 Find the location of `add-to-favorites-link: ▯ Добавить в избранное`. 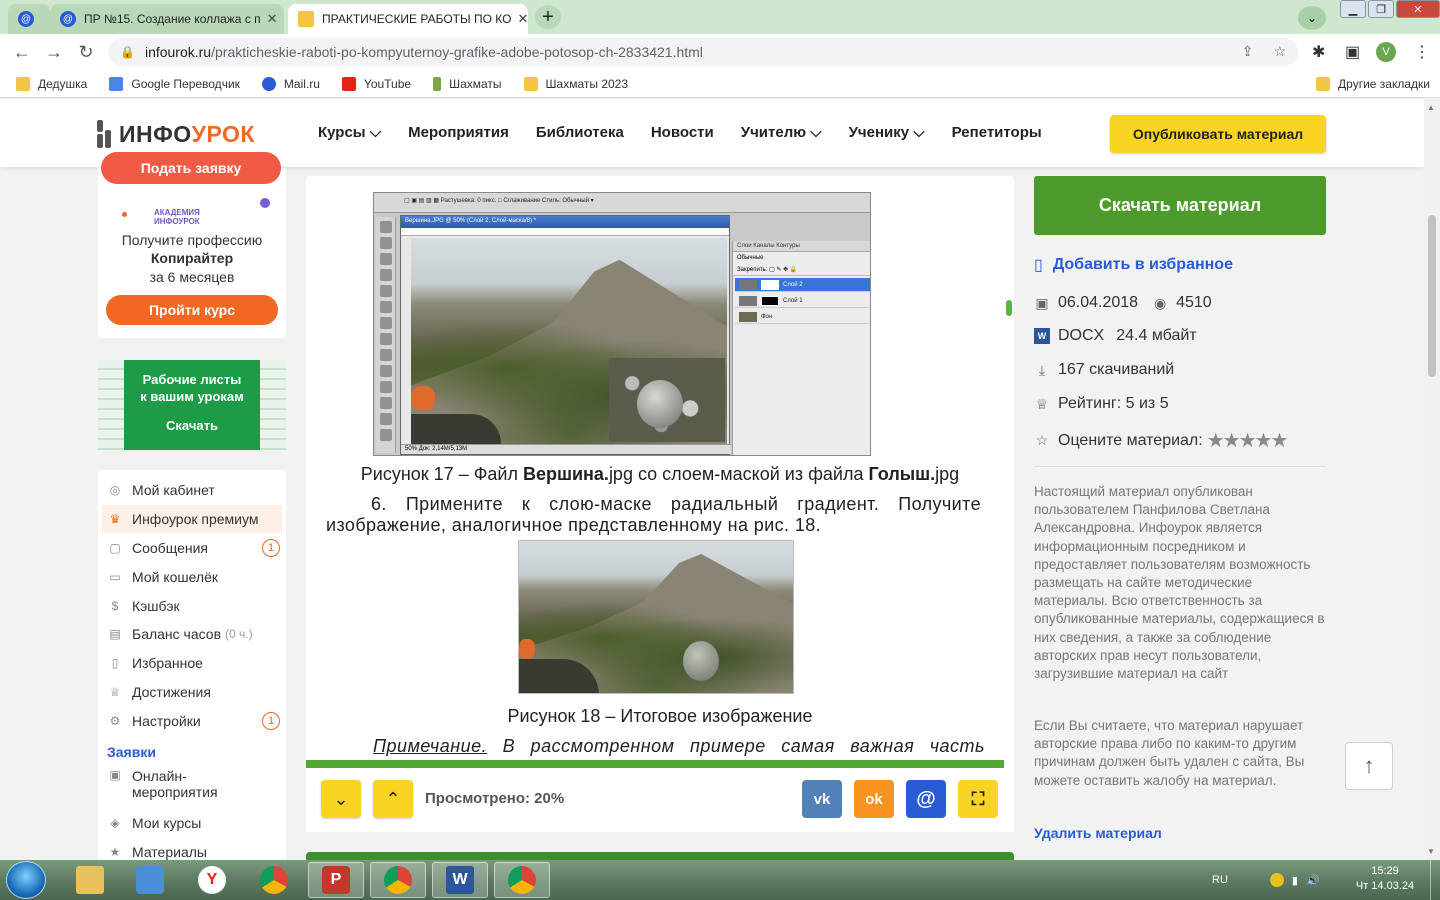

add-to-favorites-link: ▯ Добавить в избранное is located at coordinates (1133, 265).